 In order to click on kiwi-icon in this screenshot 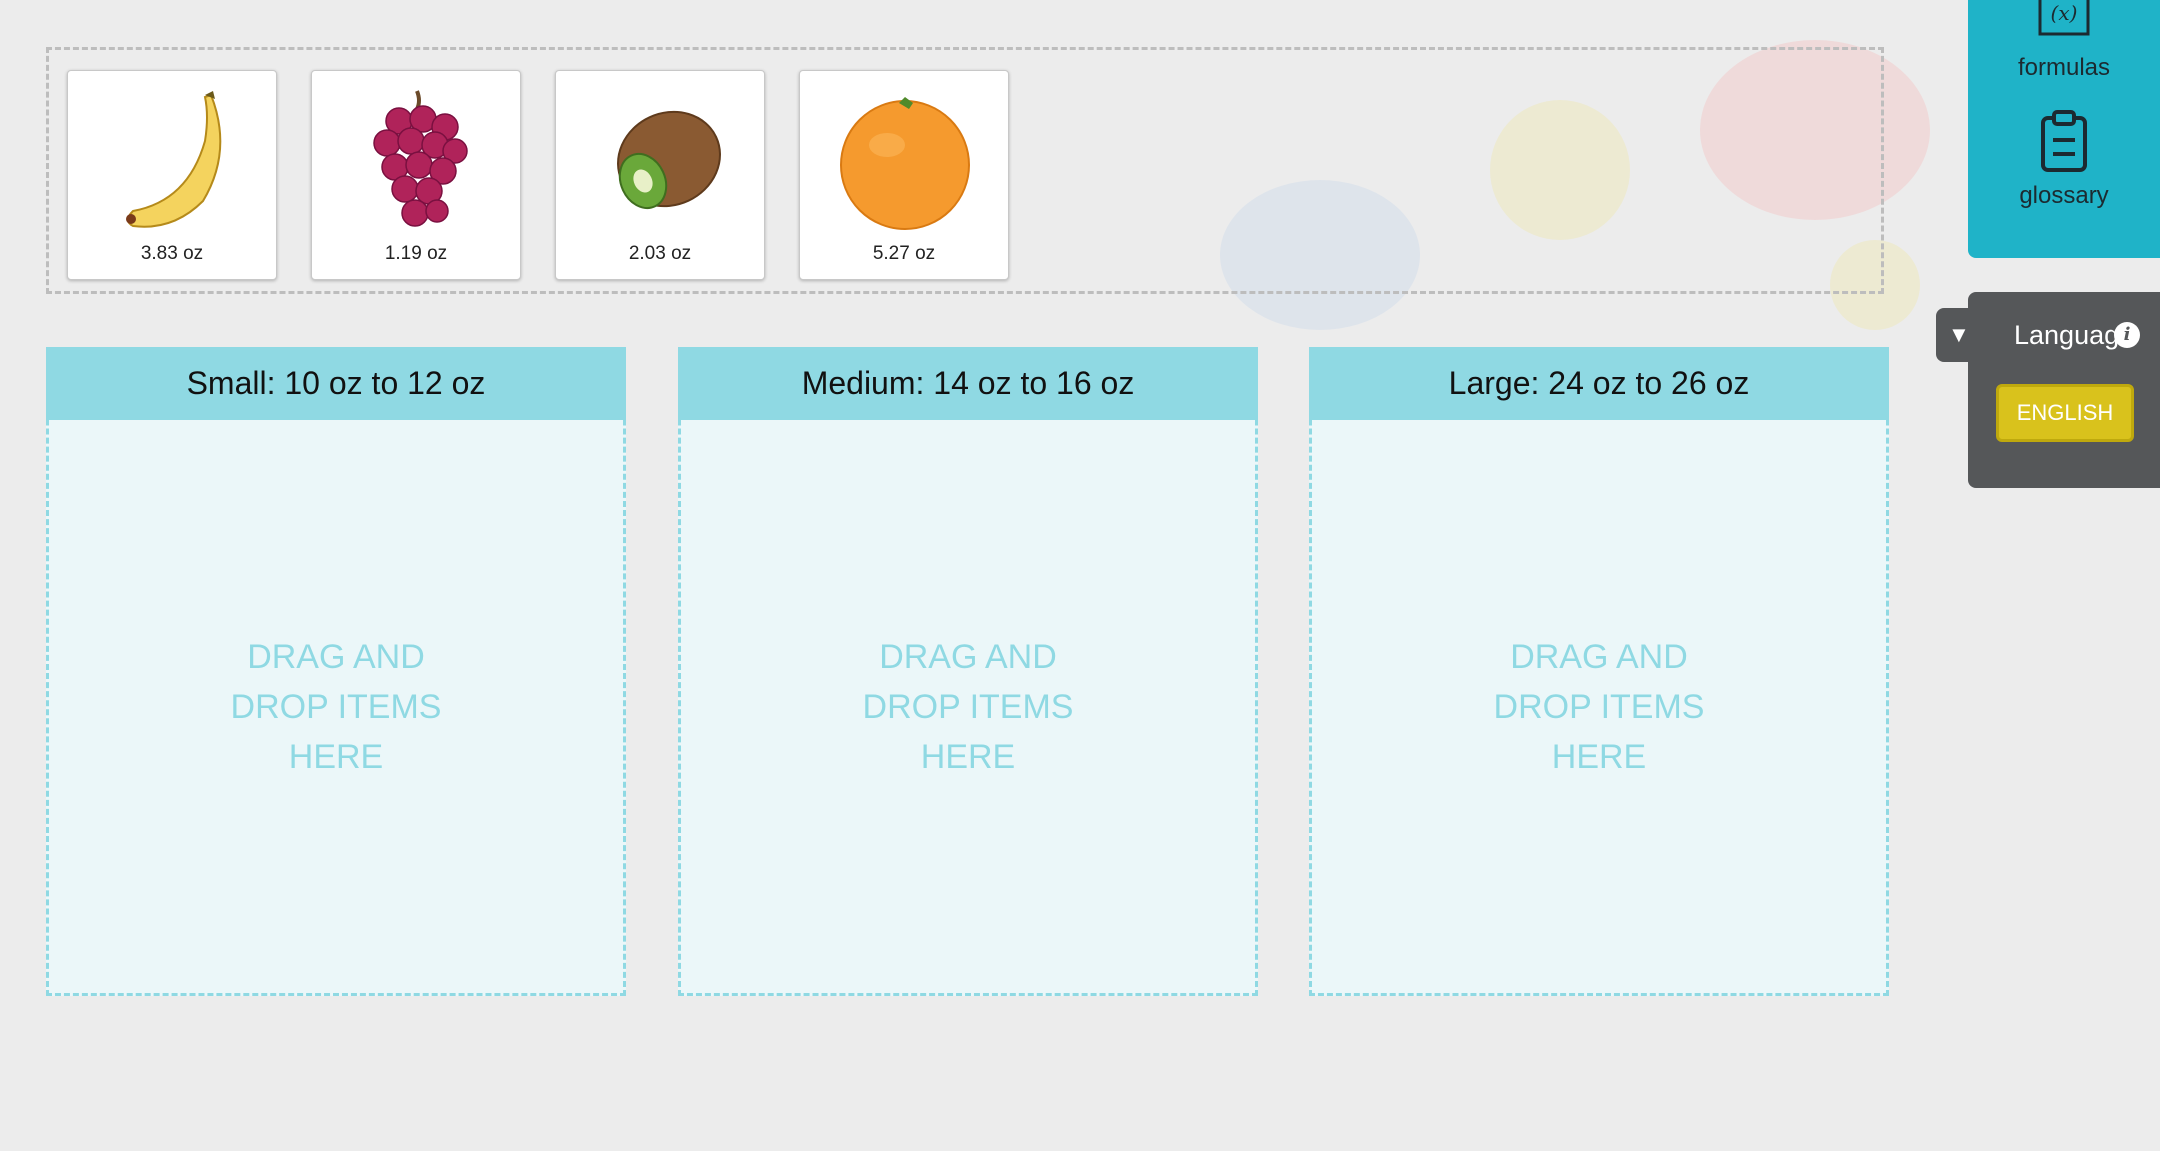, I will do `click(669, 160)`.